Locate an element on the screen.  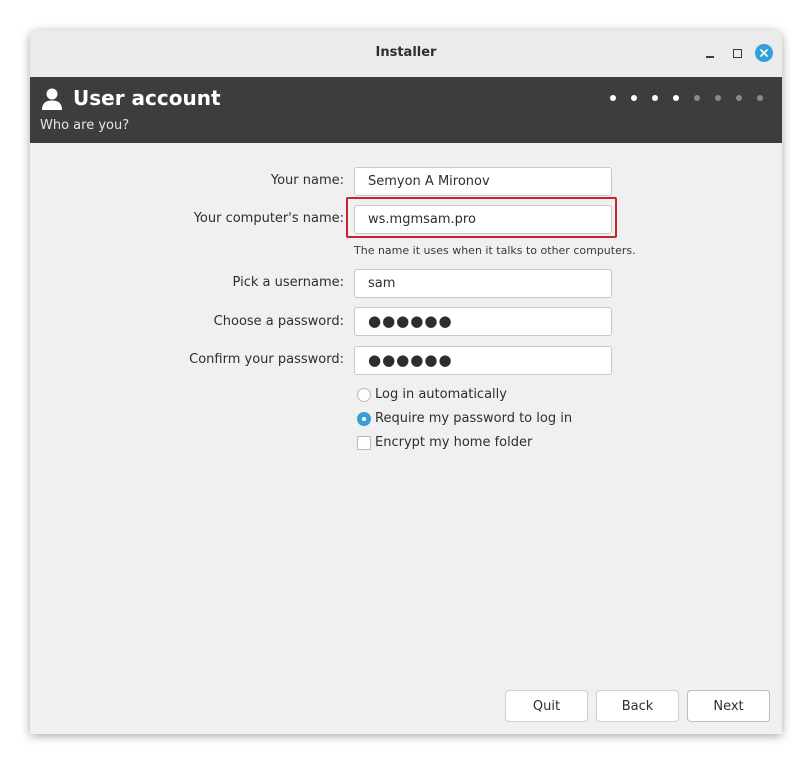
radio-require-password is located at coordinates (364, 418).